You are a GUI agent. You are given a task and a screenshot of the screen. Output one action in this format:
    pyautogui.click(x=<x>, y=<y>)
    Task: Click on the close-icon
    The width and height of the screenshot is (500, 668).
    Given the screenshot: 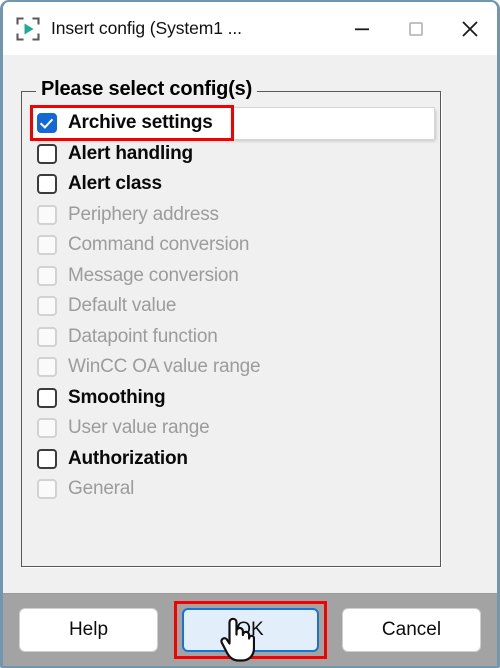 What is the action you would take?
    pyautogui.click(x=470, y=28)
    